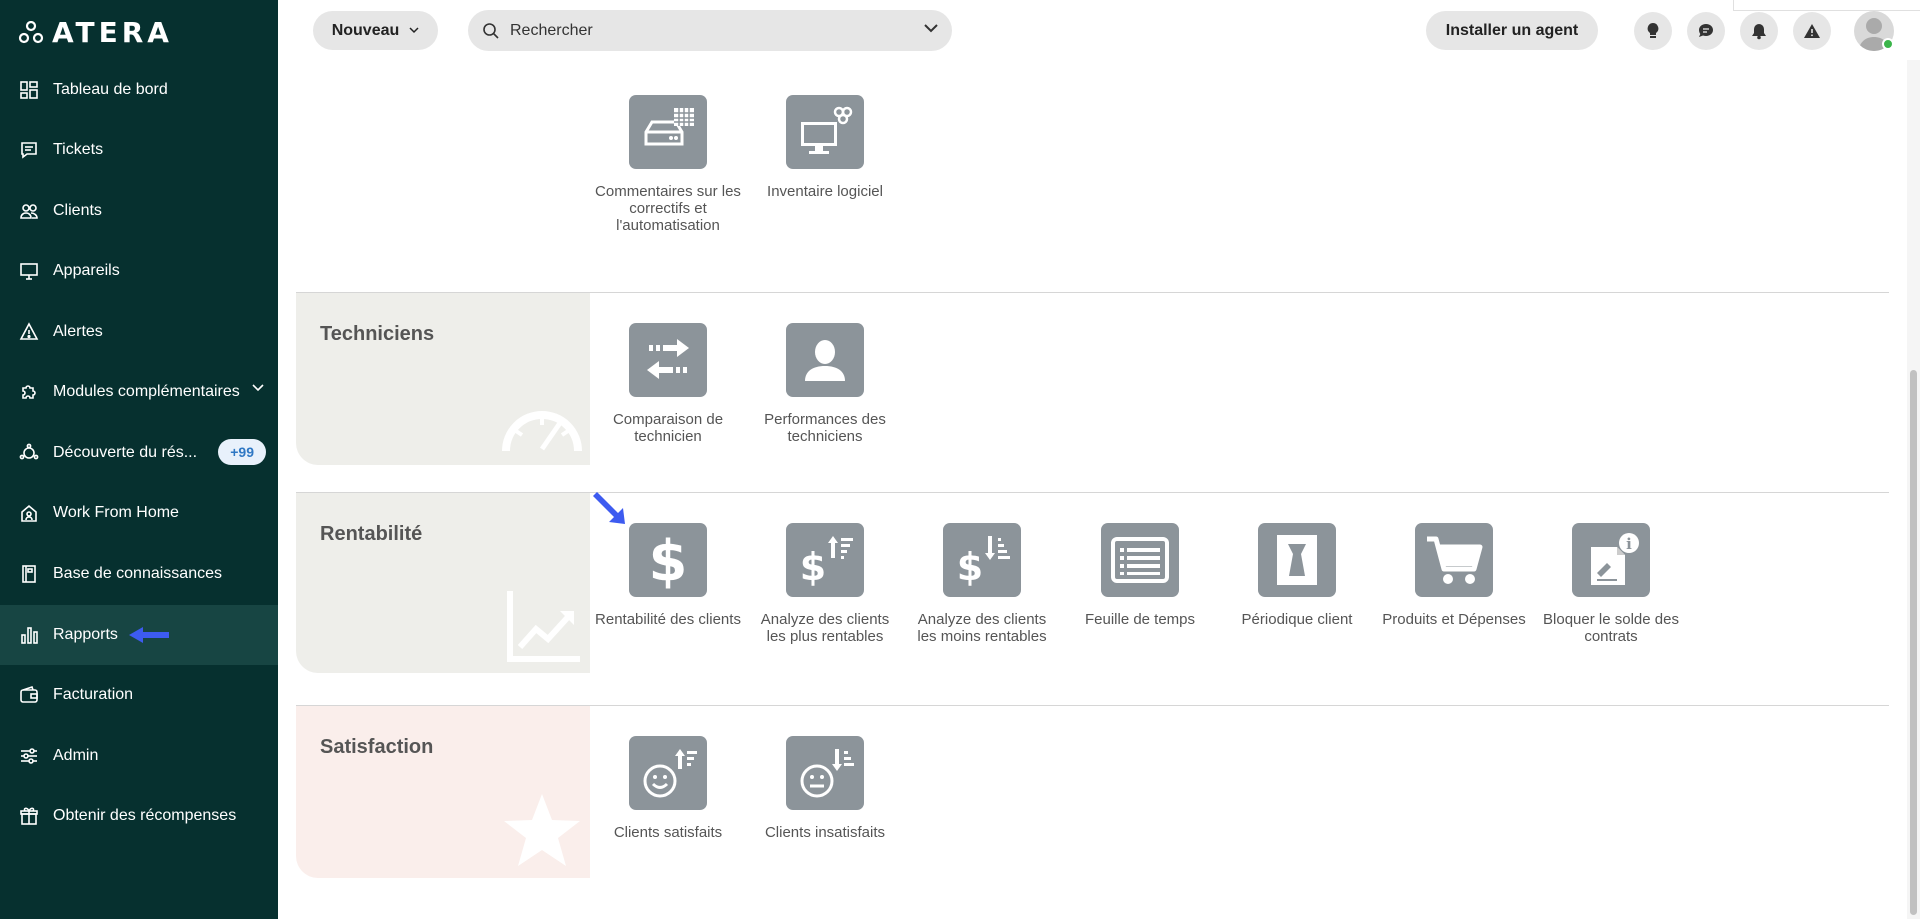 Image resolution: width=1920 pixels, height=919 pixels. I want to click on clients-icon, so click(29, 211).